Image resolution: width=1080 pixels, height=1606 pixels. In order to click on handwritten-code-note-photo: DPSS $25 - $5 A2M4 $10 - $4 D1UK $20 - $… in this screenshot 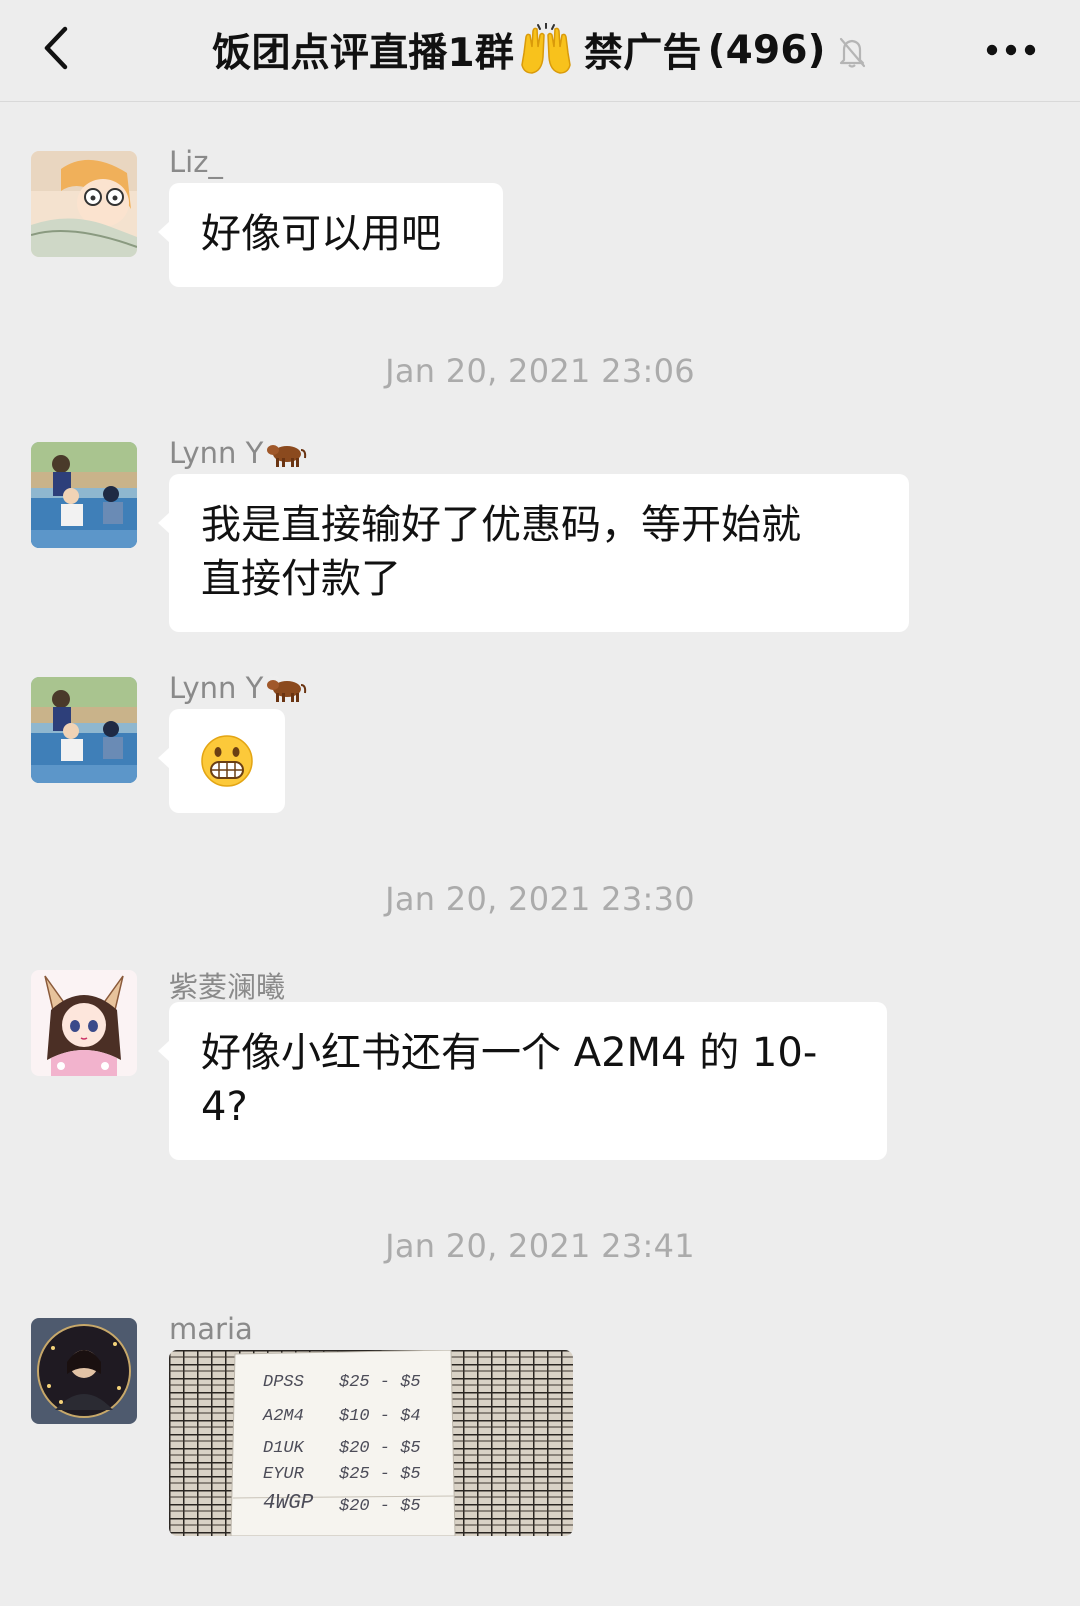, I will do `click(371, 1443)`.